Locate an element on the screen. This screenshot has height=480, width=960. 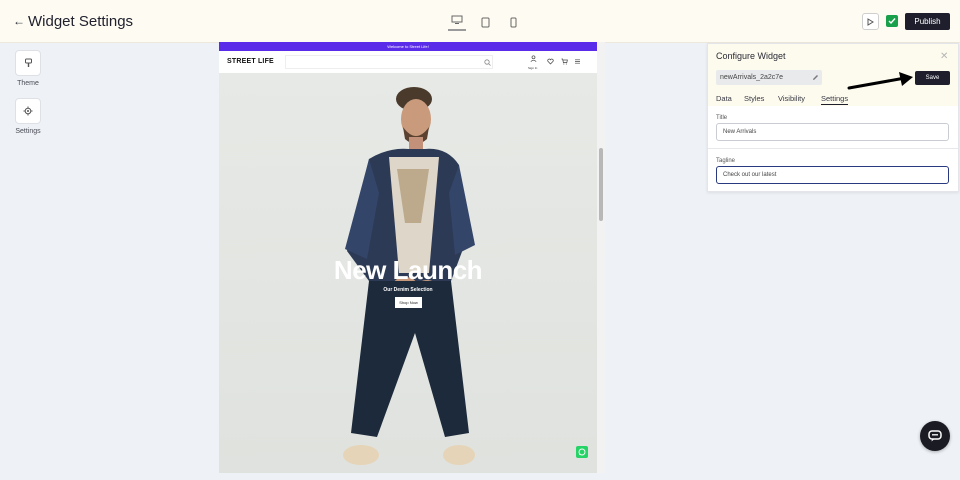
tab-styles: Styles is located at coordinates (754, 98).